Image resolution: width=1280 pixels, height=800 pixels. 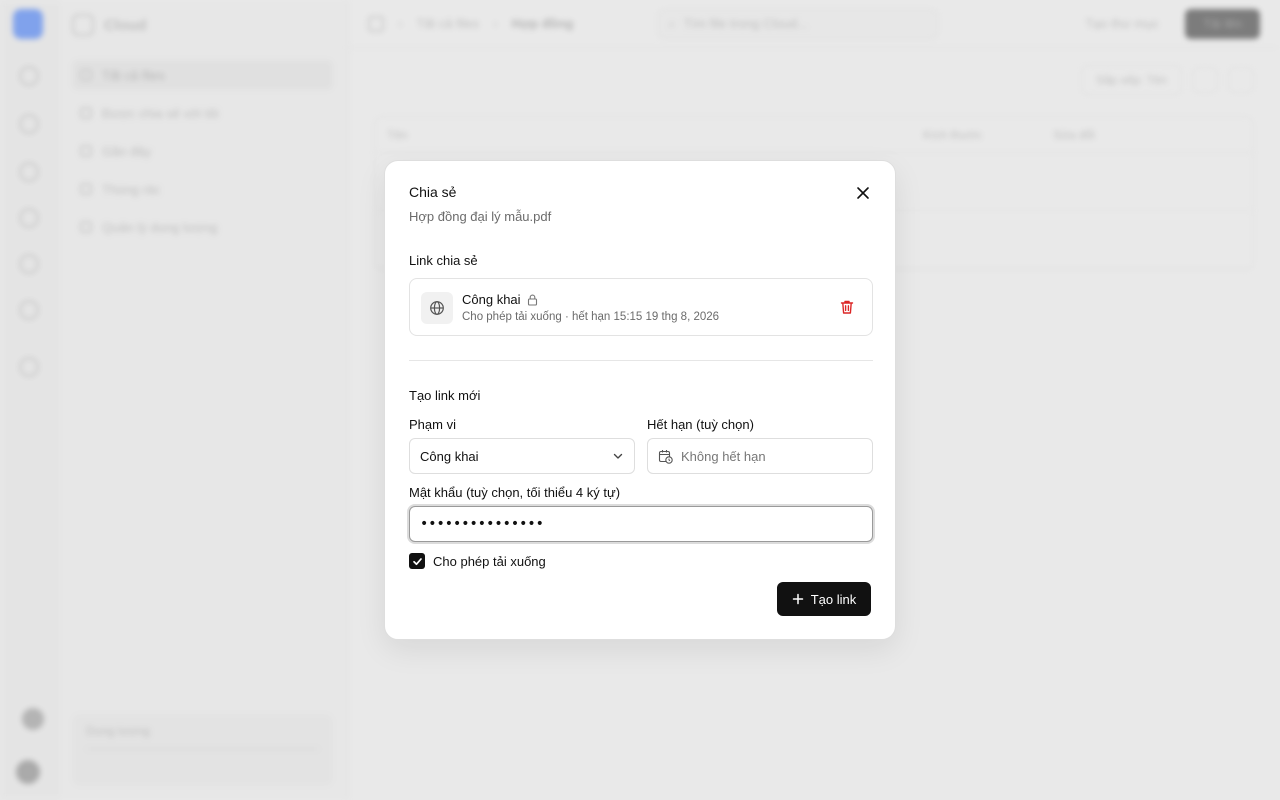 I want to click on close-icon, so click(x=863, y=193).